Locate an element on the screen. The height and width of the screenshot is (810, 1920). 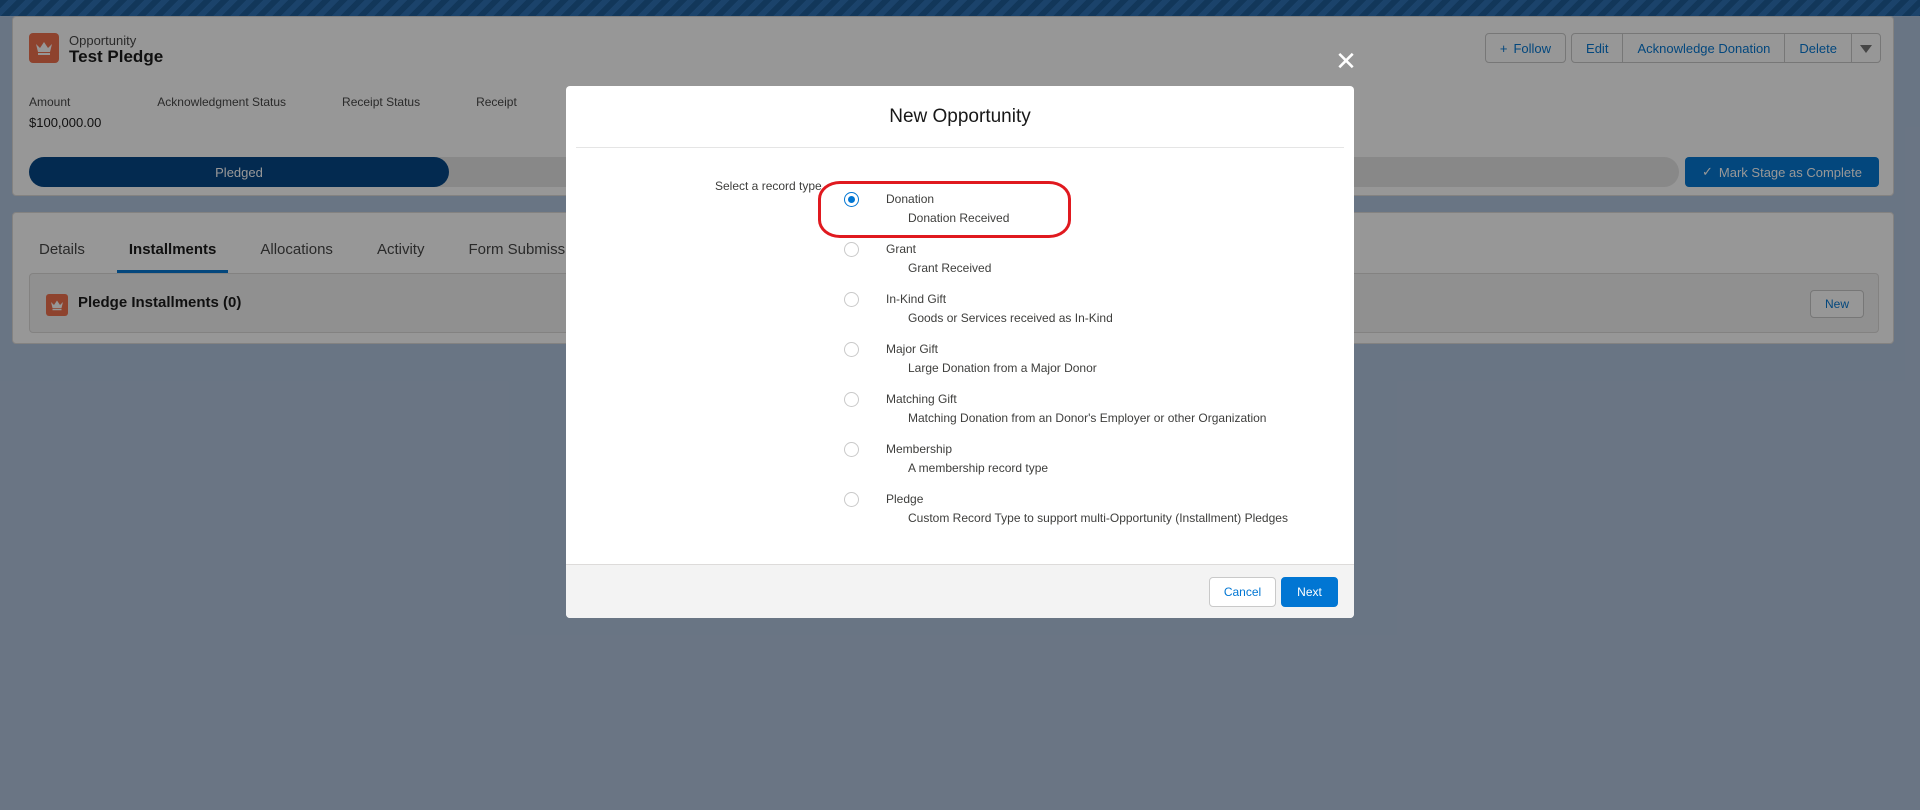
option-description: A membership record type is located at coordinates (978, 468).